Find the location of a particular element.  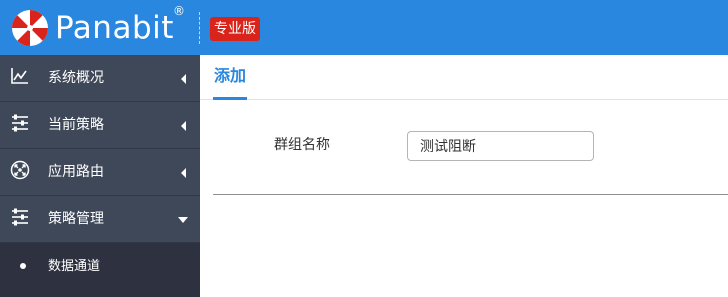

header-divider is located at coordinates (199, 28).